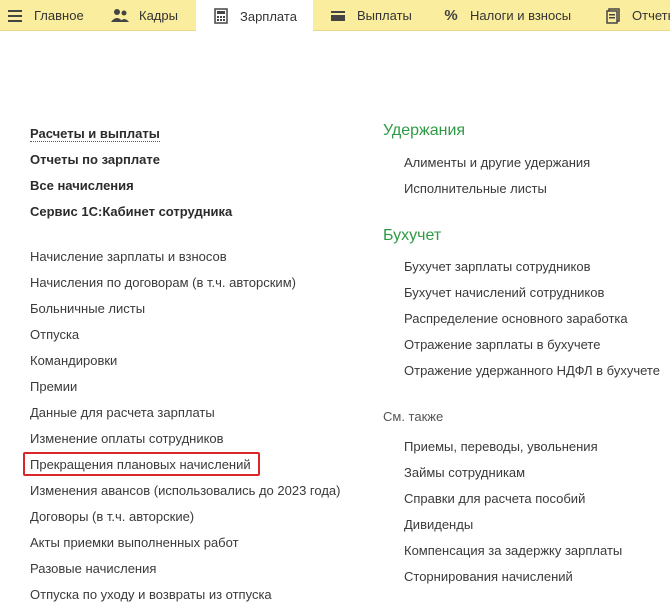 Image resolution: width=670 pixels, height=607 pixels. Describe the element at coordinates (516, 318) in the screenshot. I see `link-earnings-distribution: Распределение основного заработка` at that location.